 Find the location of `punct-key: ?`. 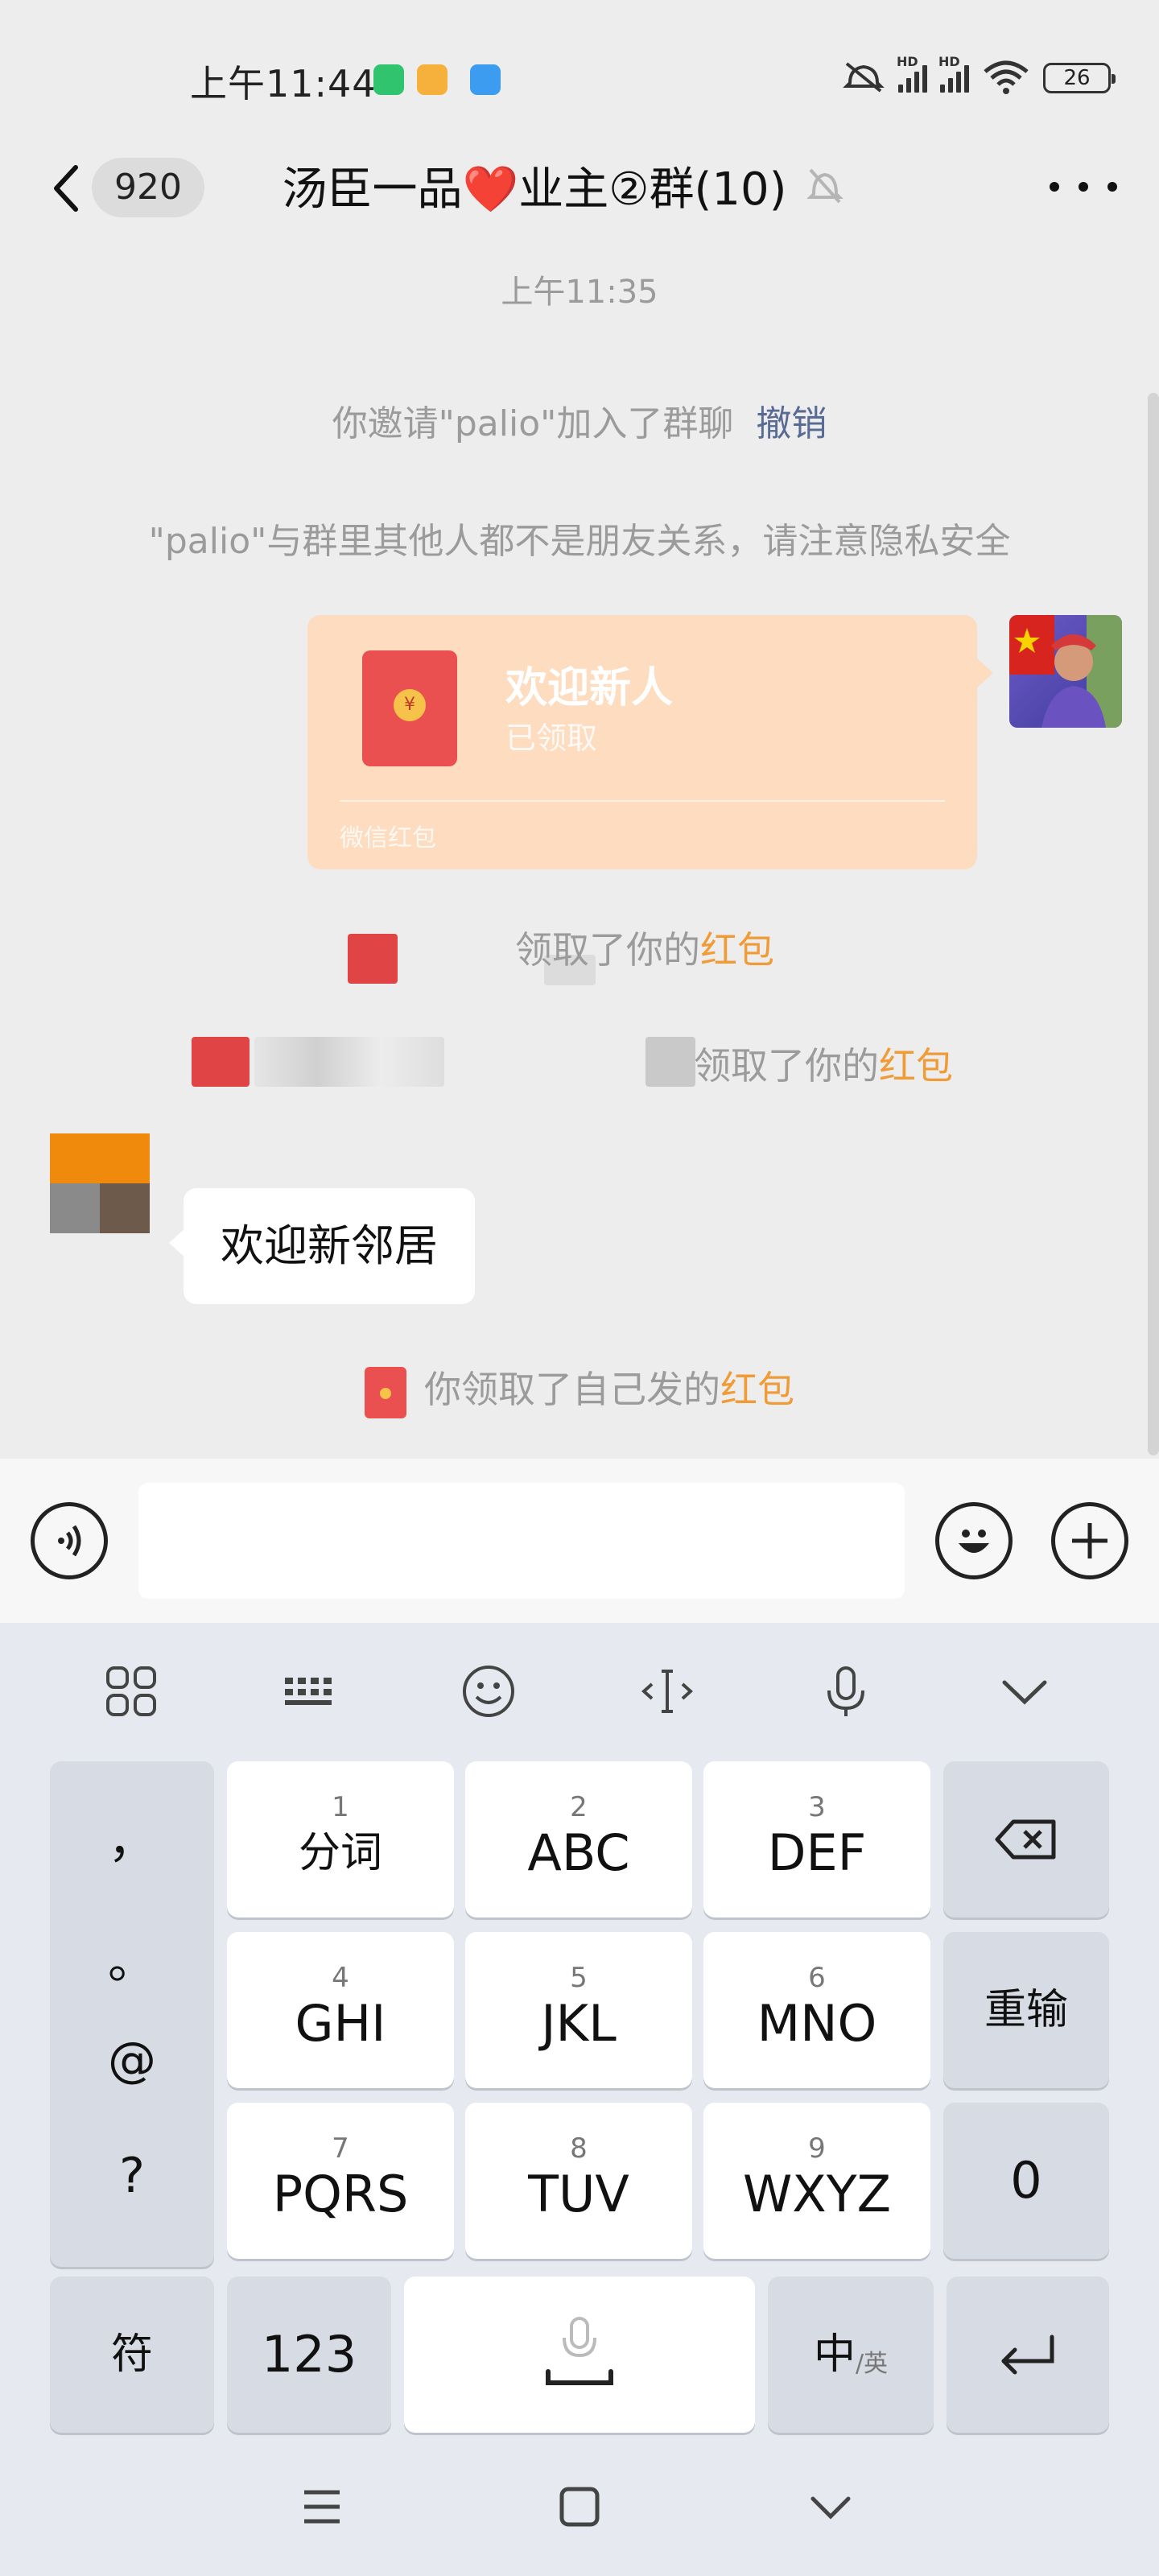

punct-key: ? is located at coordinates (132, 2176).